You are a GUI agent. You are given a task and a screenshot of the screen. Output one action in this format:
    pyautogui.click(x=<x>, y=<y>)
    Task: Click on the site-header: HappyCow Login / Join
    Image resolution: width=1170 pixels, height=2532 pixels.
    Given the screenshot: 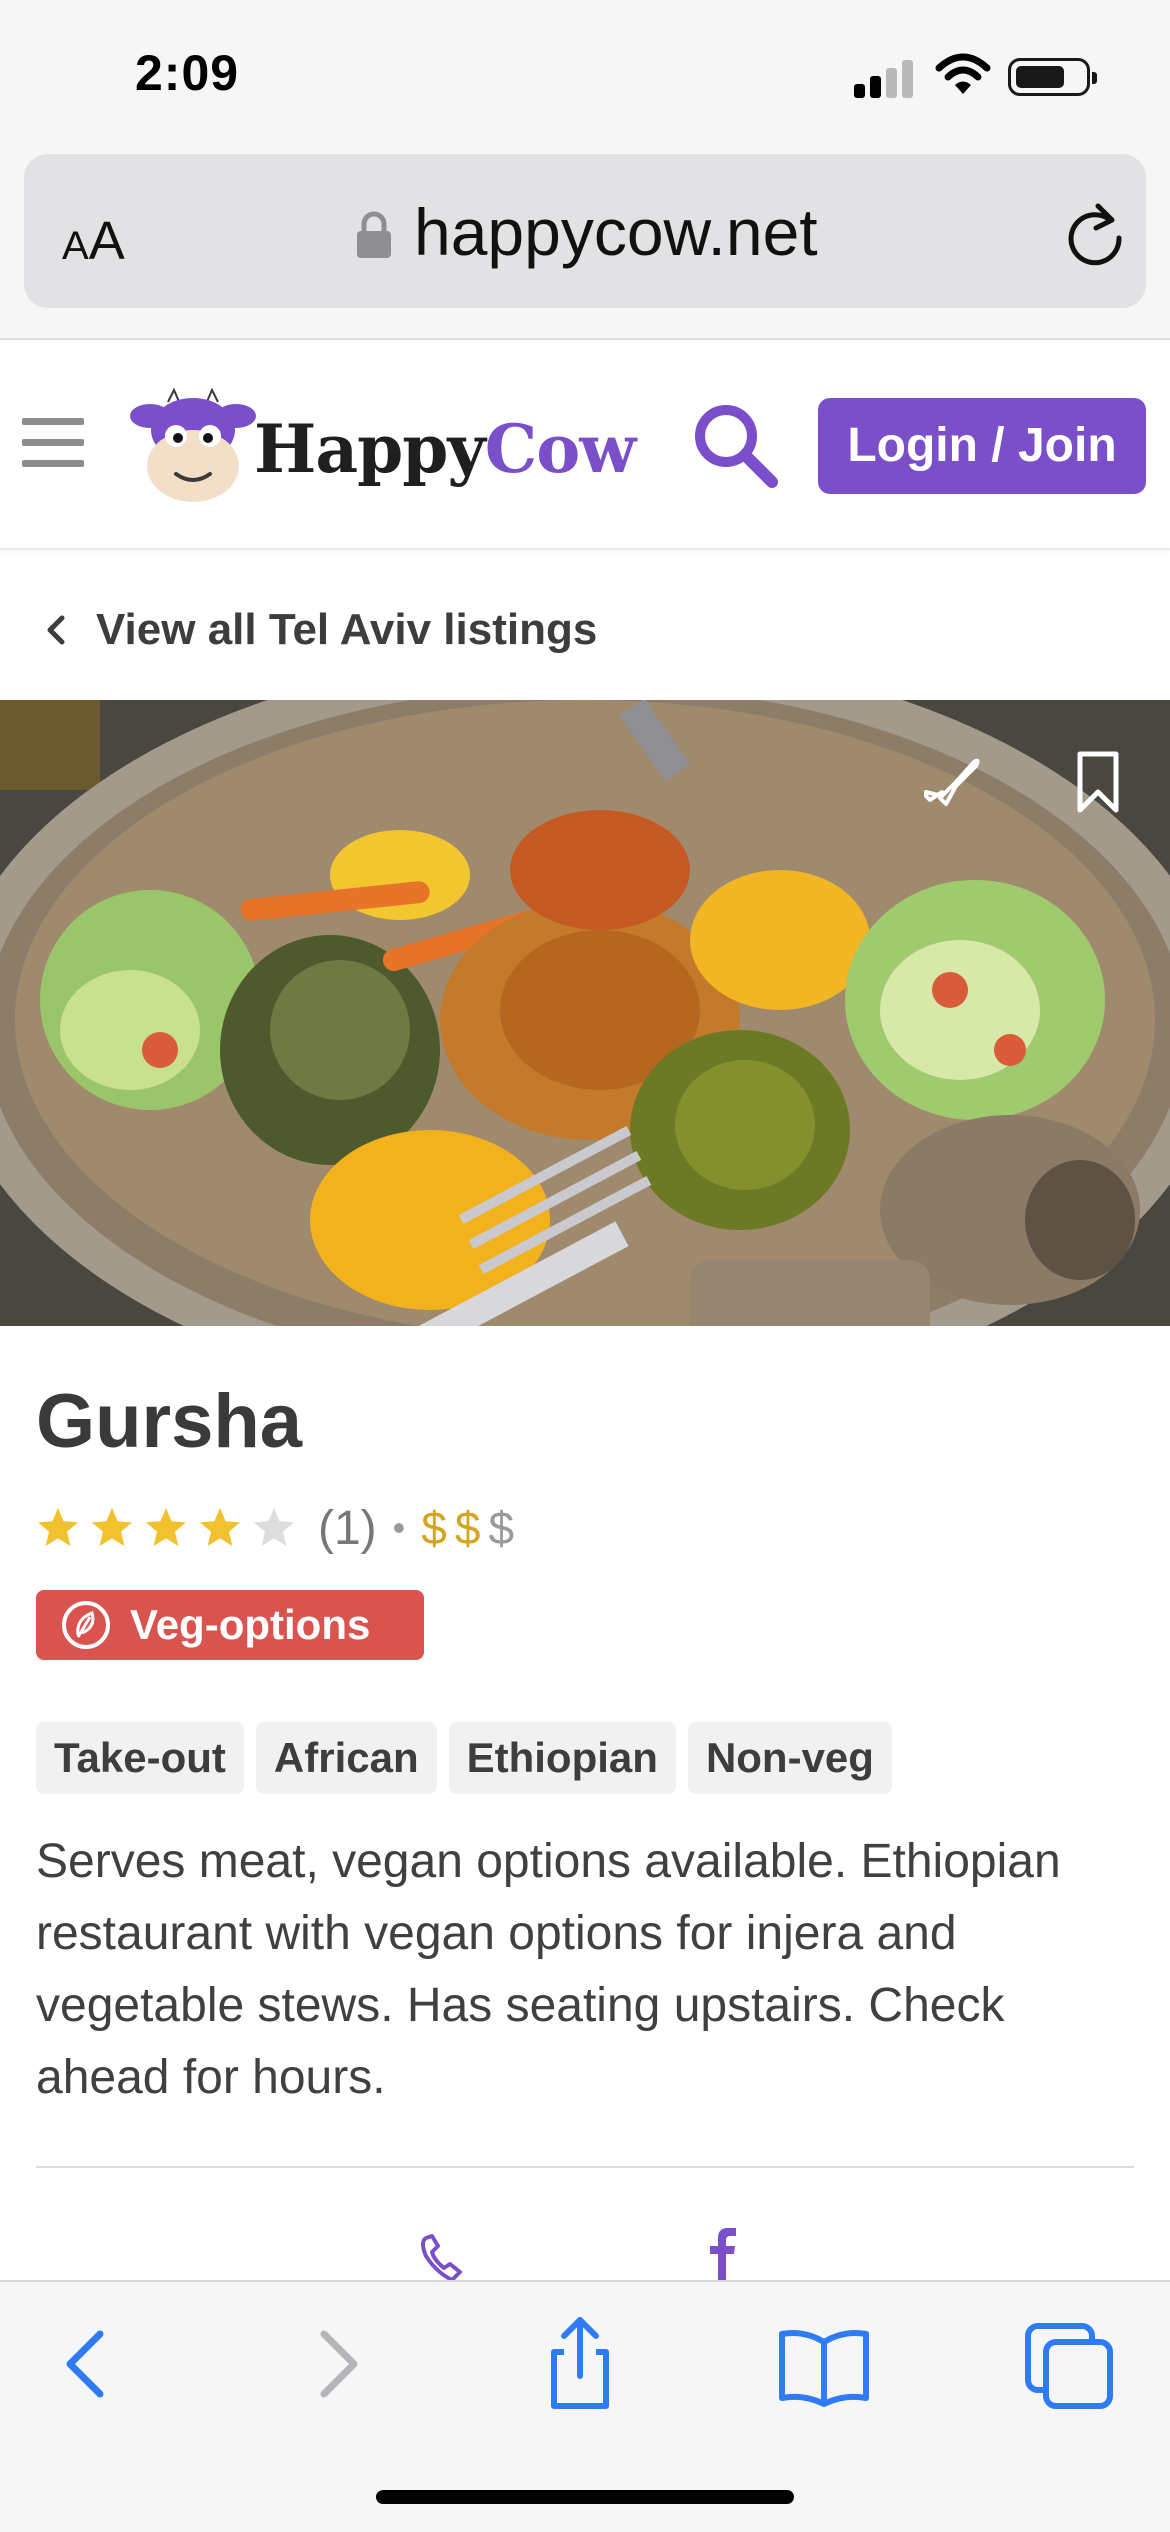 What is the action you would take?
    pyautogui.click(x=585, y=445)
    